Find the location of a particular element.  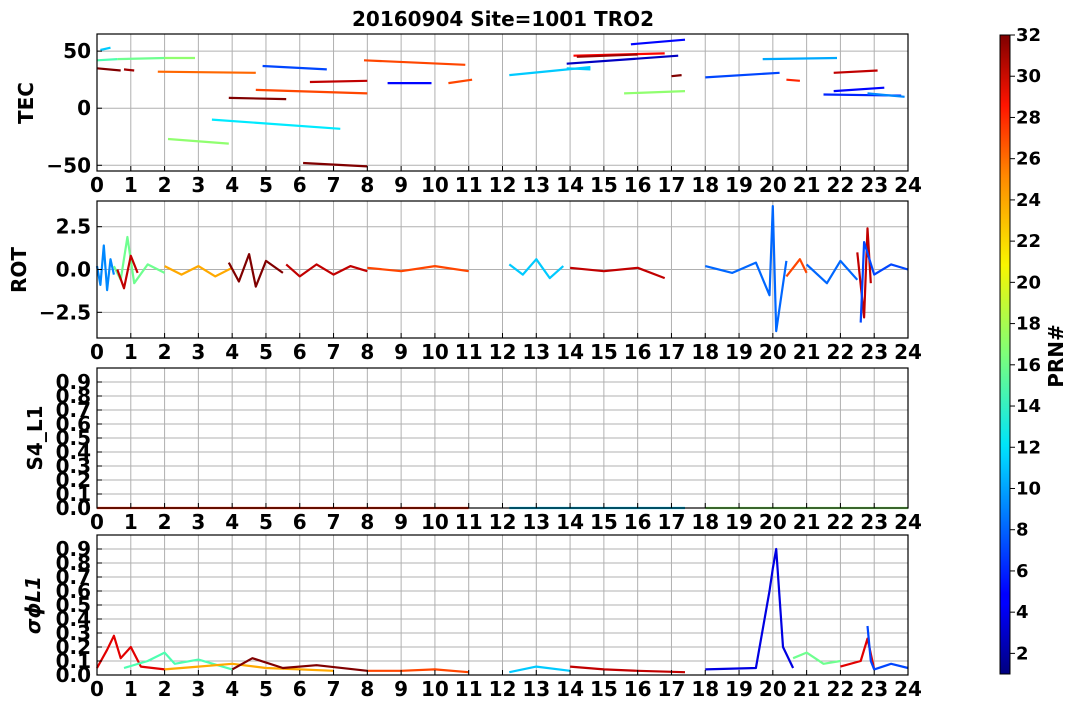

tec-series is located at coordinates (500, 103).